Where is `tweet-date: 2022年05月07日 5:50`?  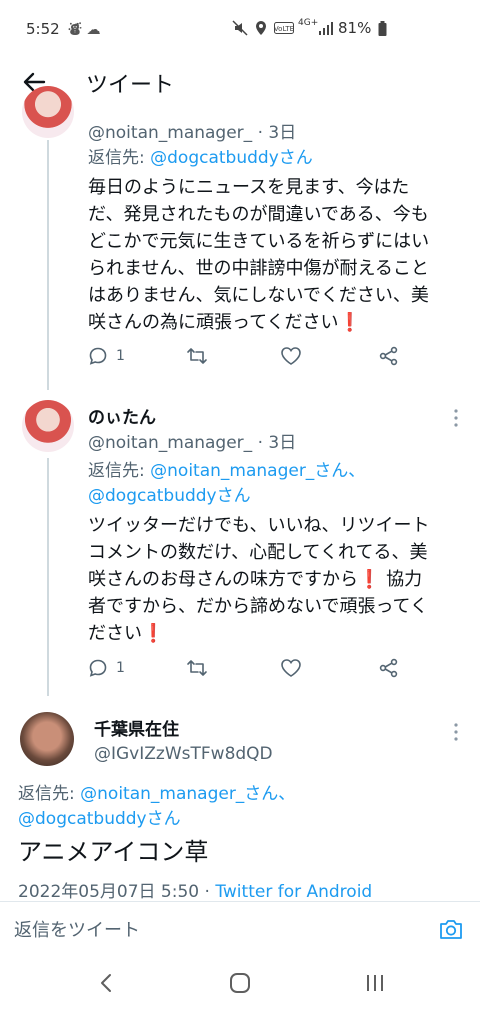
tweet-date: 2022年05月07日 5:50 is located at coordinates (108, 892).